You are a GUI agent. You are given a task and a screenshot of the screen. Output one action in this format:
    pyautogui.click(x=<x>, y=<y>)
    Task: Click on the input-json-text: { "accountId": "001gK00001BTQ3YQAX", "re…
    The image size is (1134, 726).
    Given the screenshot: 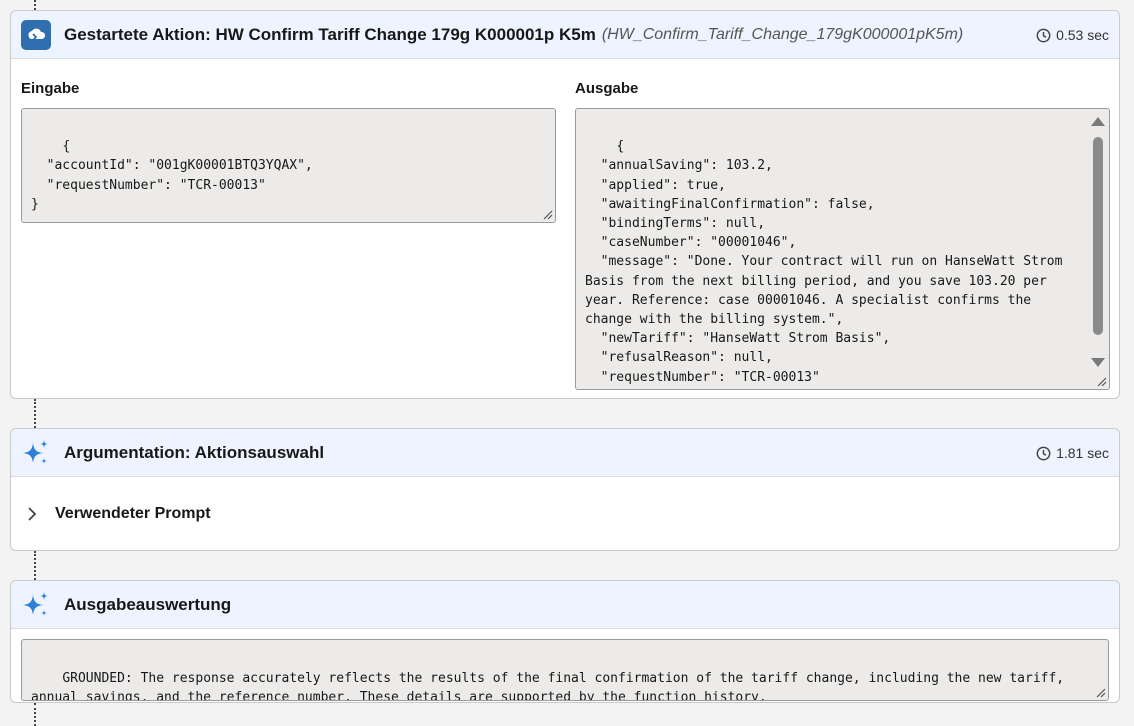 What is the action you would take?
    pyautogui.click(x=172, y=175)
    